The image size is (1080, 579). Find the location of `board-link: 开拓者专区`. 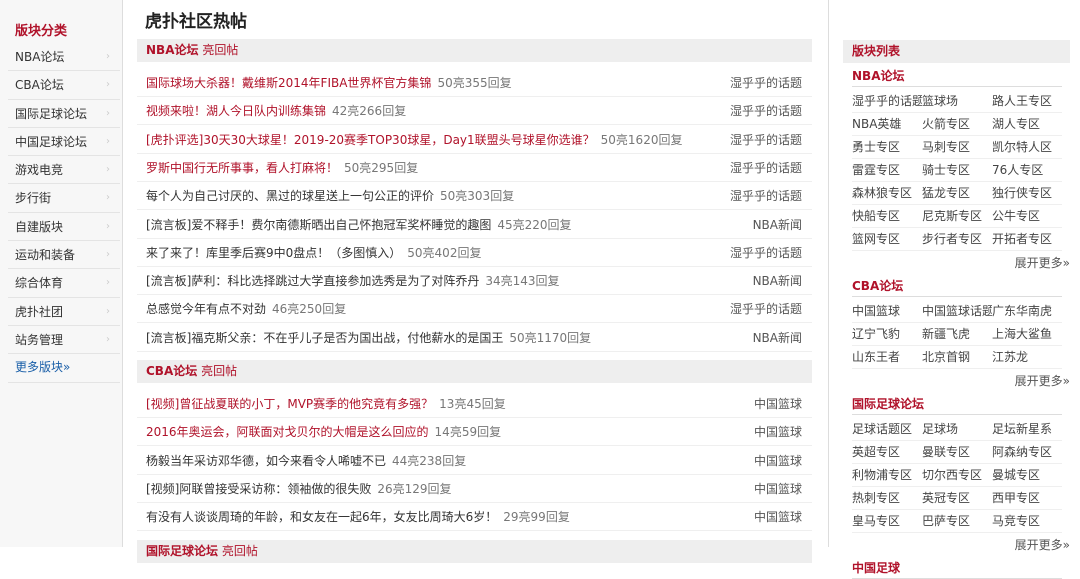

board-link: 开拓者专区 is located at coordinates (1027, 239).